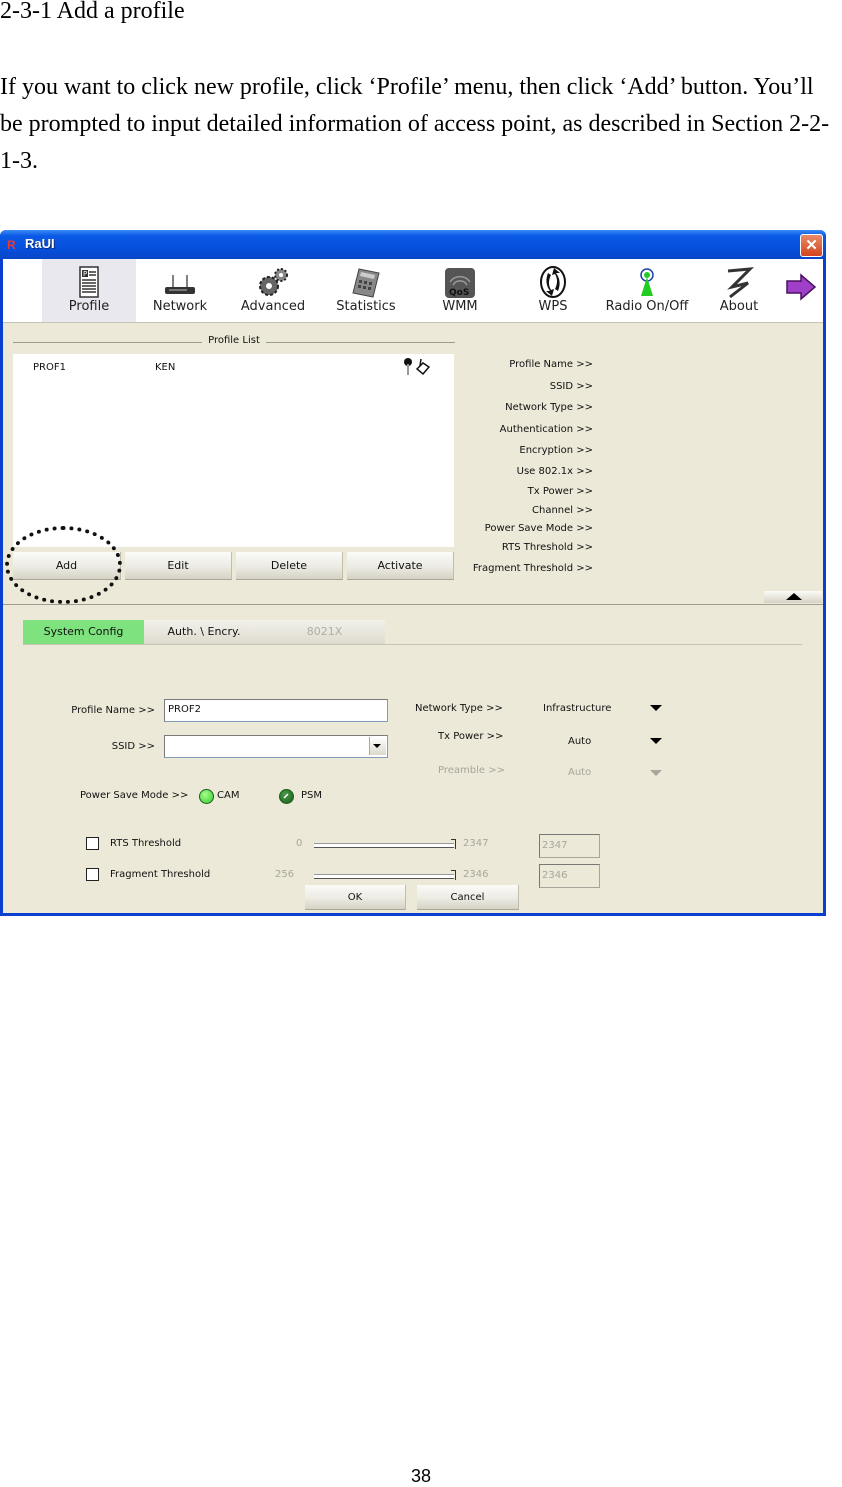 The width and height of the screenshot is (842, 1487). What do you see at coordinates (273, 282) in the screenshot?
I see `gears-icon` at bounding box center [273, 282].